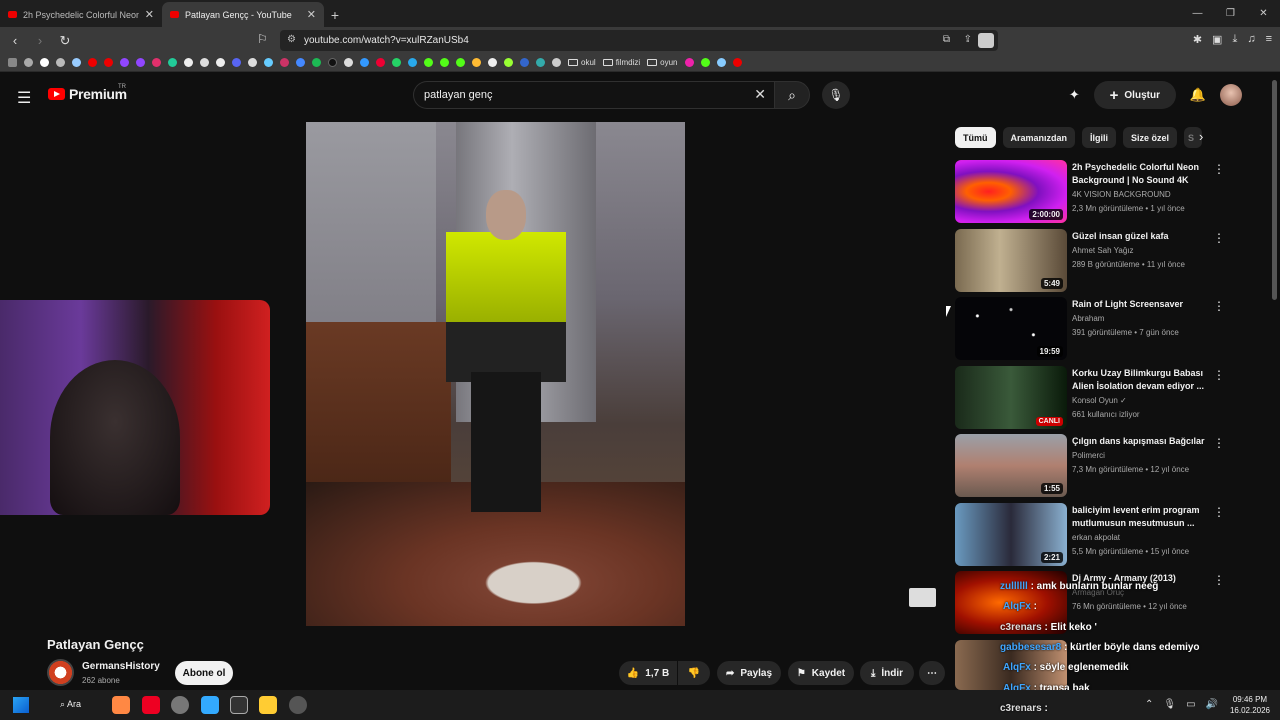 The image size is (1280, 720). Describe the element at coordinates (1039, 137) in the screenshot. I see `chip-from-search: Aramanızdan` at that location.